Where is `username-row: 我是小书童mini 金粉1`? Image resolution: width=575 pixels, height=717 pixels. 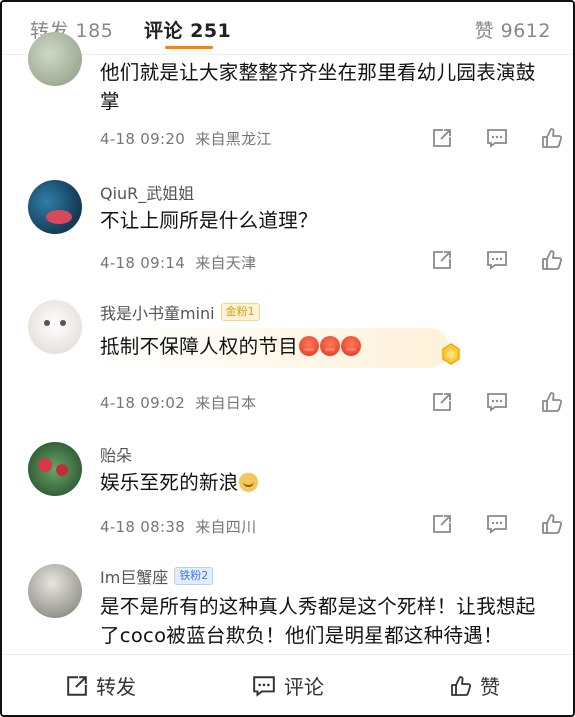
username-row: 我是小书童mini 金粉1 is located at coordinates (180, 312).